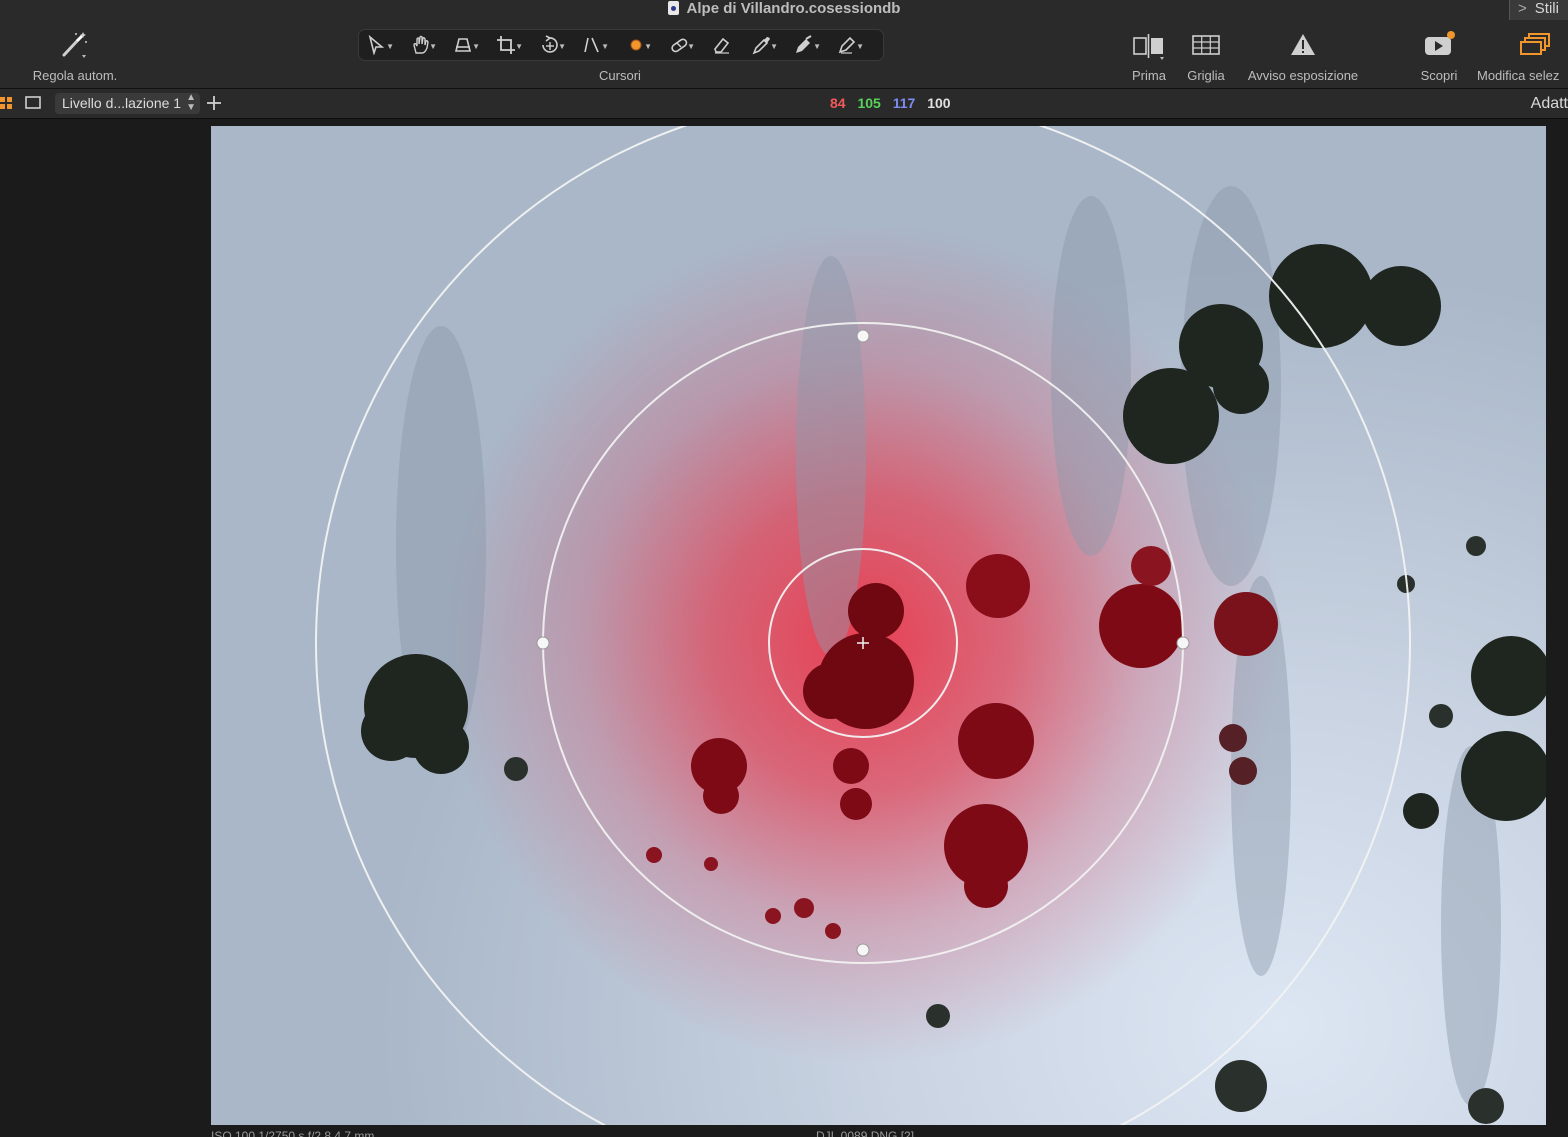 The height and width of the screenshot is (1137, 1568). I want to click on exposure-warning-button: Avviso esposizione, so click(1303, 54).